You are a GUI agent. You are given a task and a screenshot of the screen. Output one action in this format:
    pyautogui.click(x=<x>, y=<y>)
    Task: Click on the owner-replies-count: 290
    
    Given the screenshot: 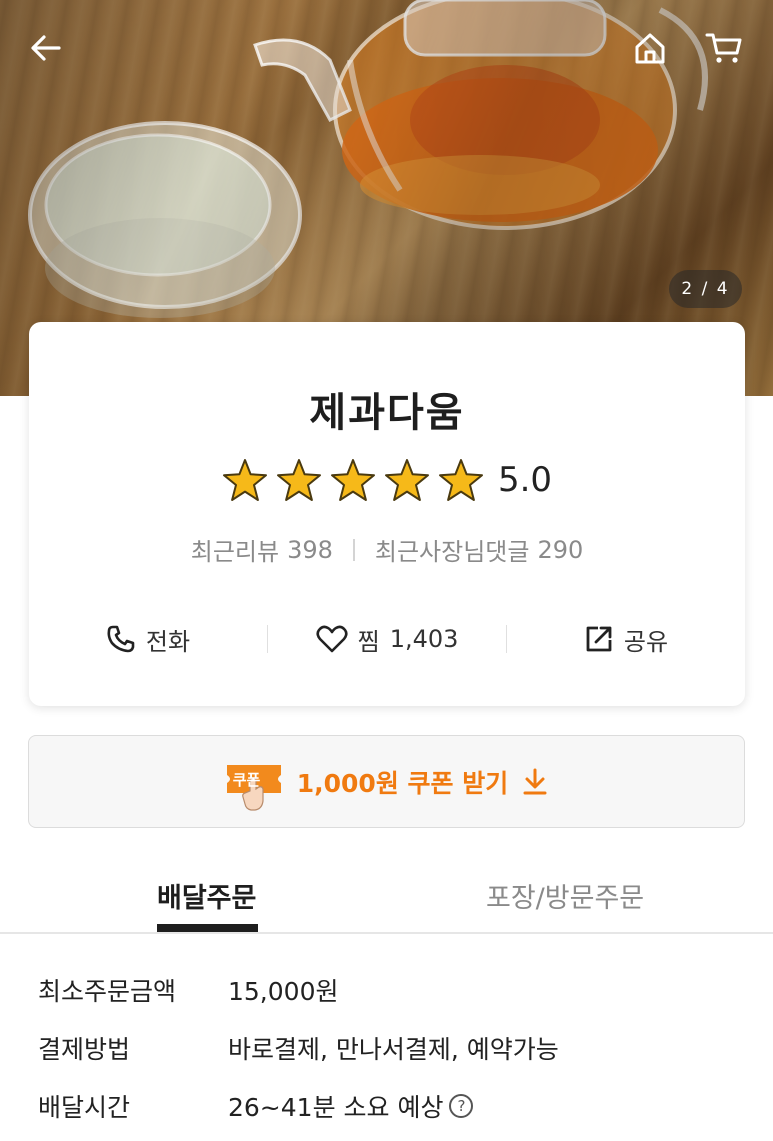 What is the action you would take?
    pyautogui.click(x=560, y=549)
    